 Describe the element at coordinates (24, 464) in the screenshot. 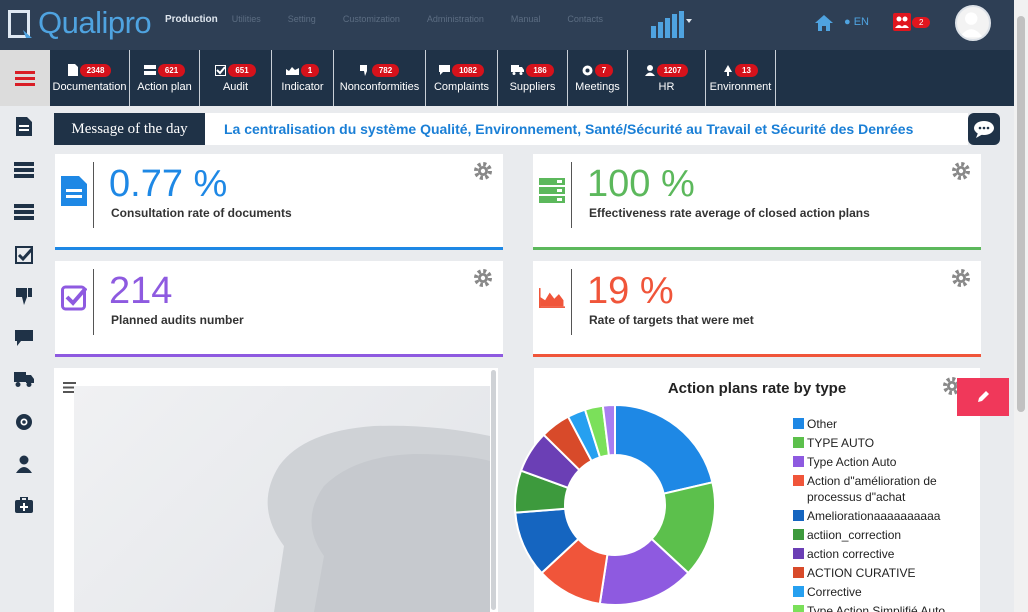

I see `sidebar-item-hr` at that location.